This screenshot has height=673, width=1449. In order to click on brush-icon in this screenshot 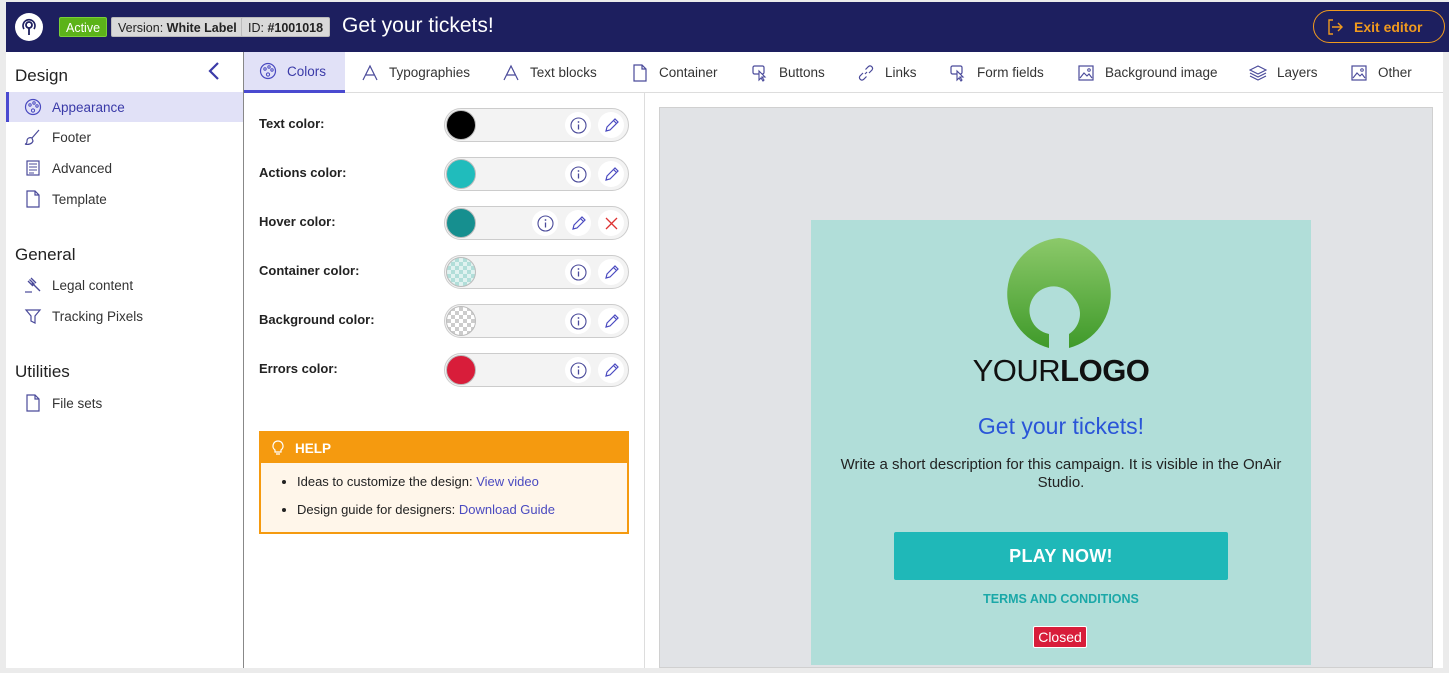, I will do `click(32, 137)`.